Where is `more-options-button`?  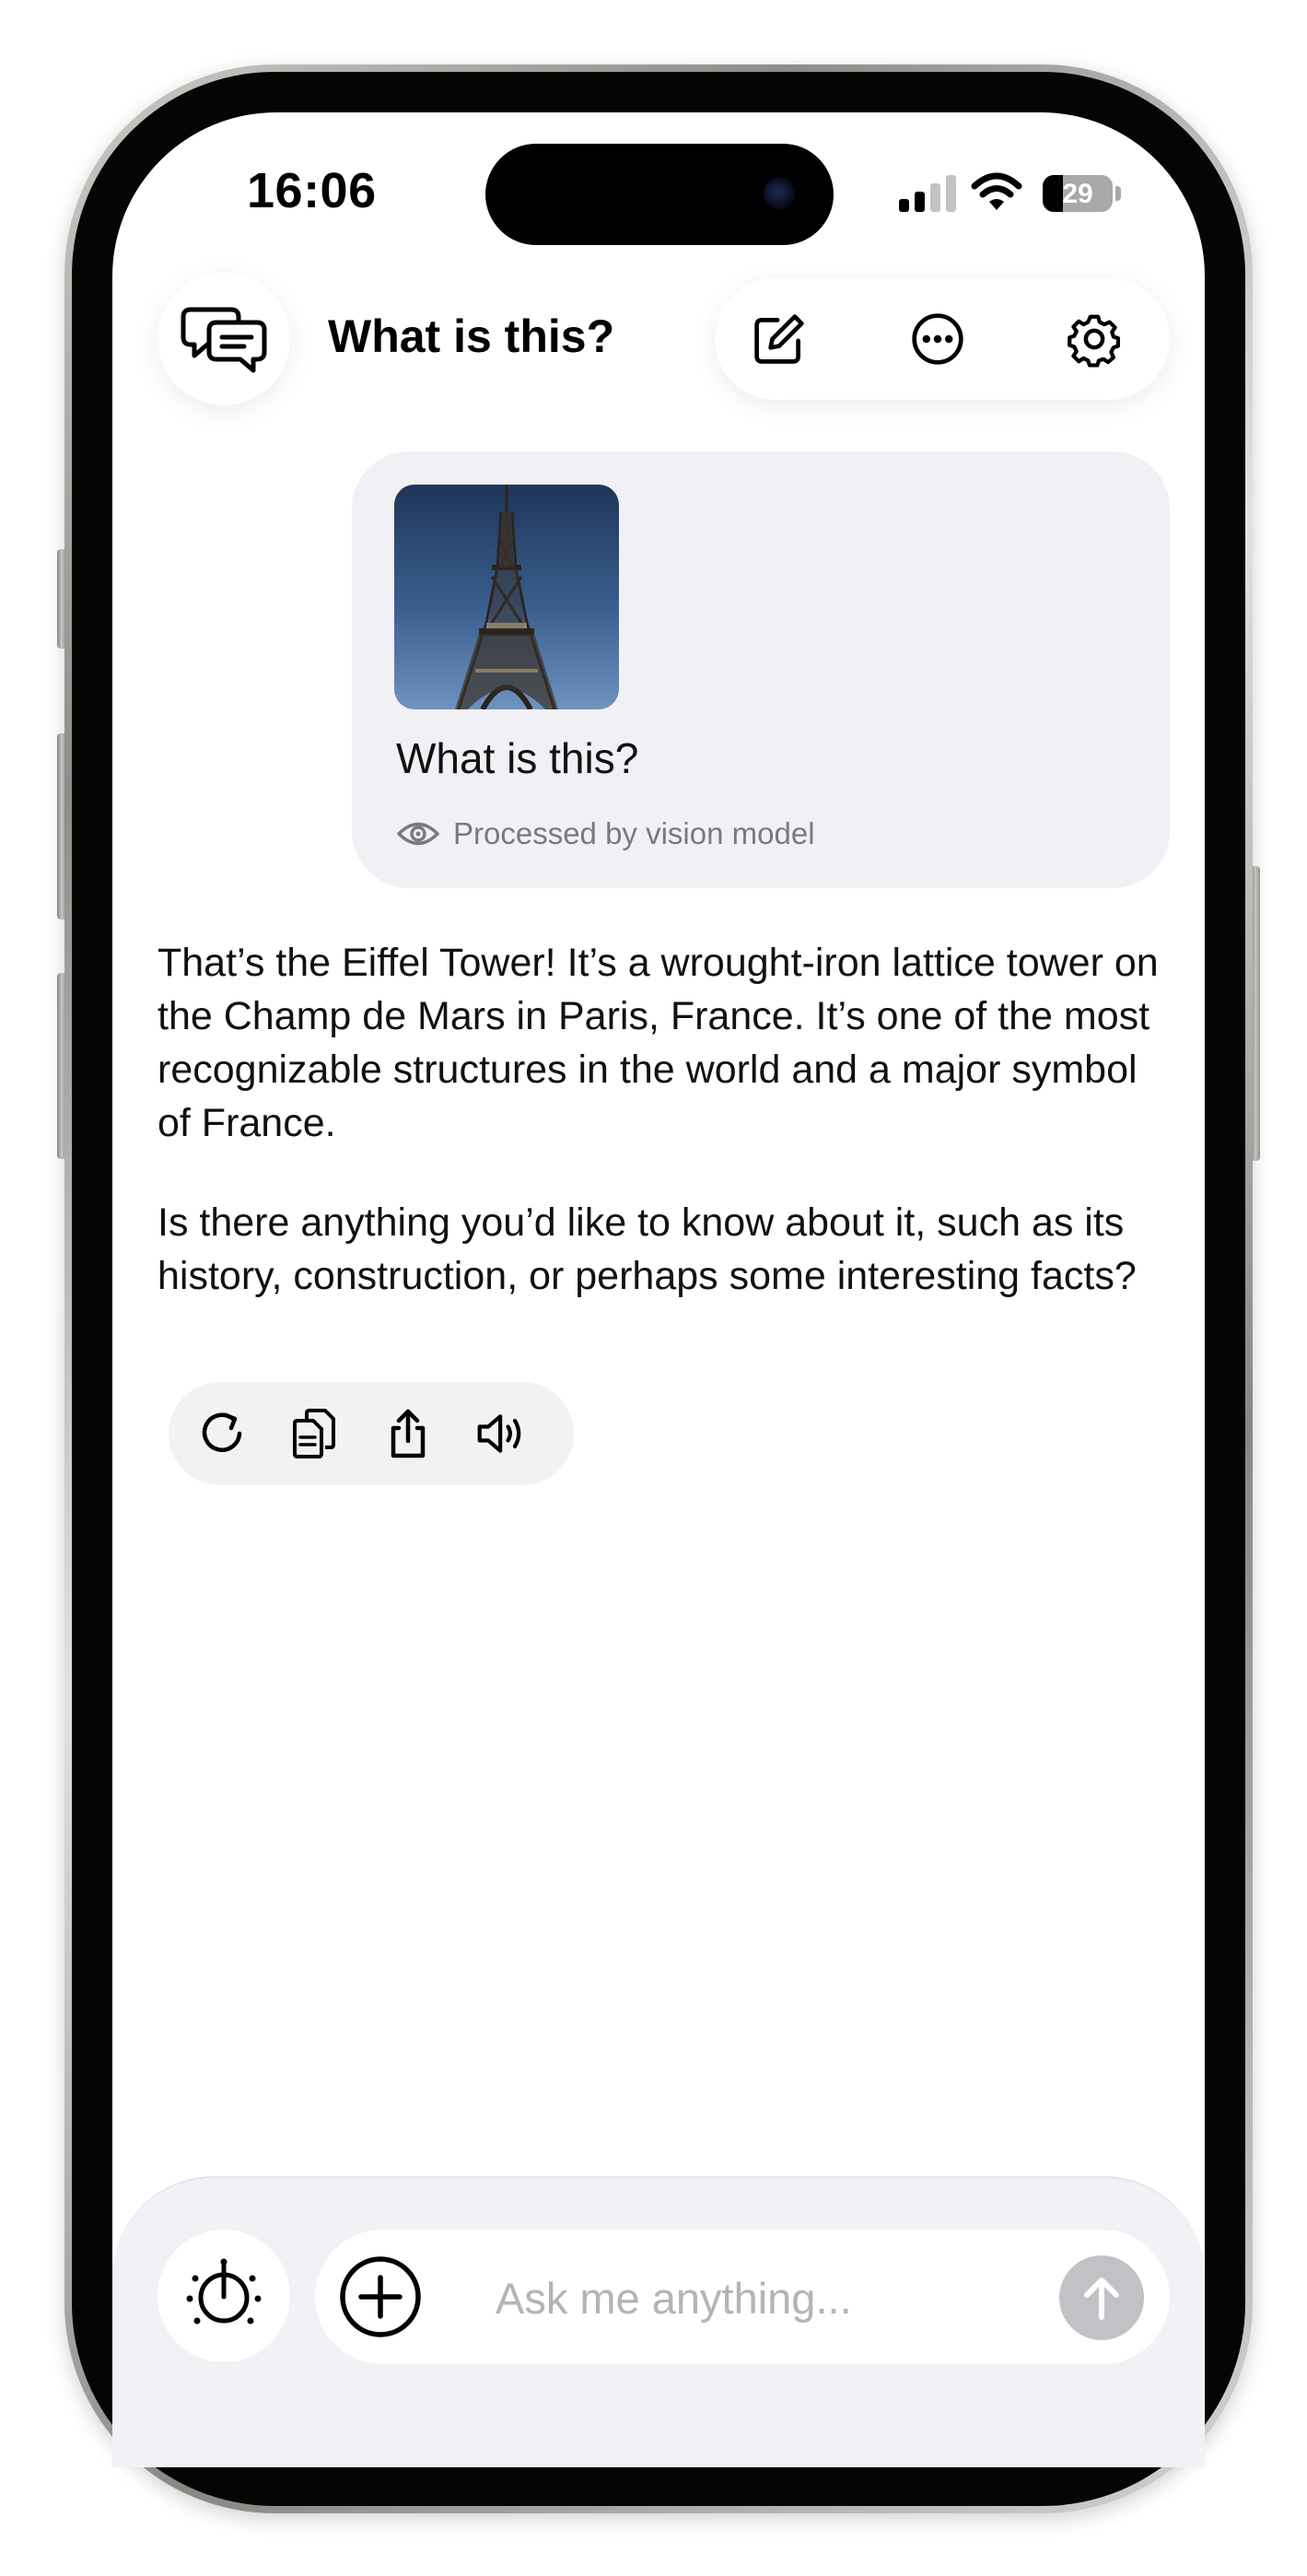 more-options-button is located at coordinates (938, 339).